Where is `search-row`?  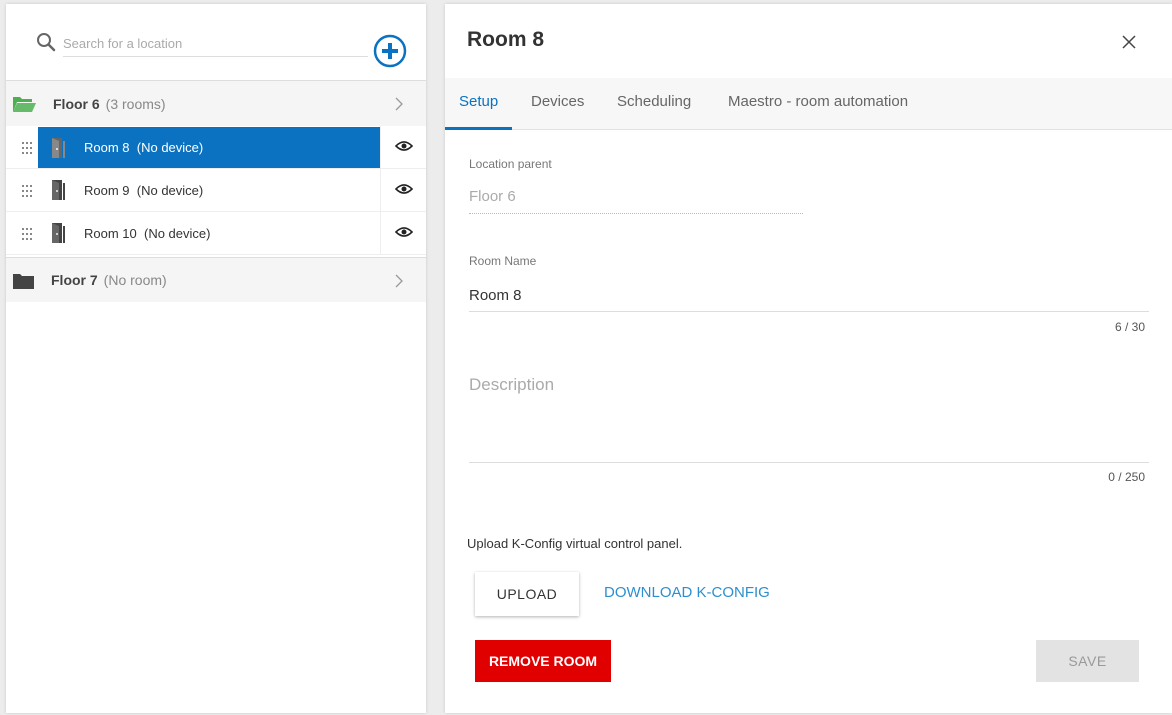 search-row is located at coordinates (216, 42).